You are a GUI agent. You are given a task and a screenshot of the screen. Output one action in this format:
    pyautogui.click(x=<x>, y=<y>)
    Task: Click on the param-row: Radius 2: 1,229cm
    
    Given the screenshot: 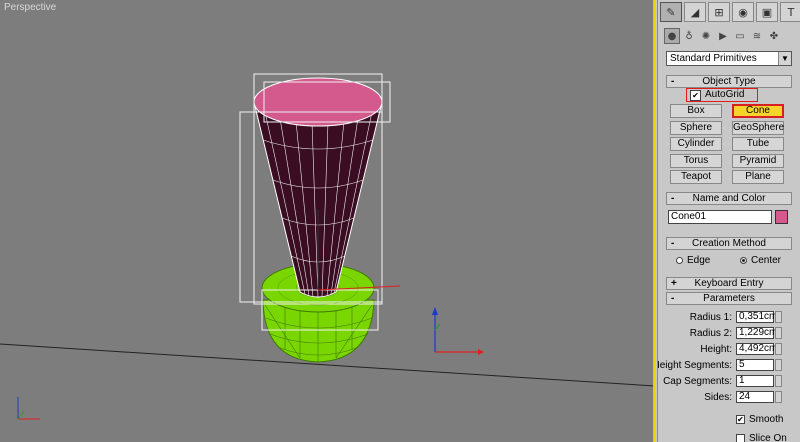 What is the action you would take?
    pyautogui.click(x=726, y=334)
    